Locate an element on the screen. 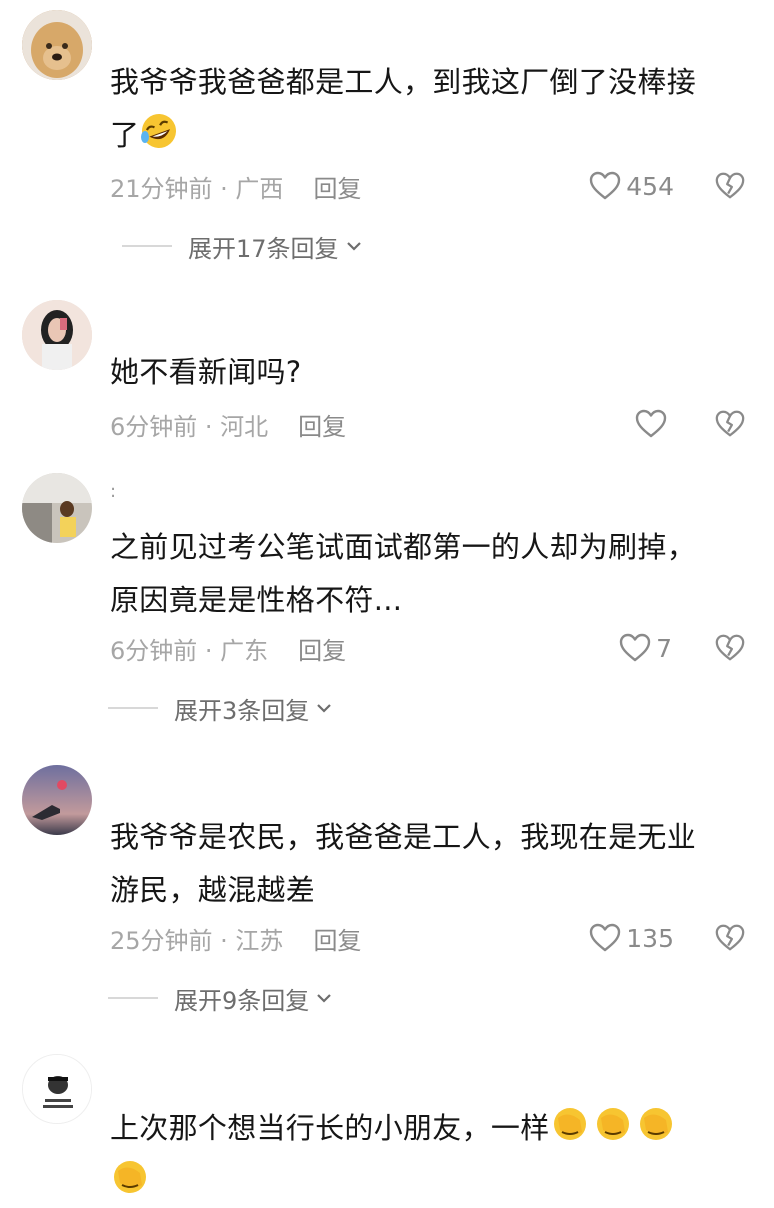 The height and width of the screenshot is (1208, 774). comment-time-location: 6分钟前 · 广东 is located at coordinates (189, 650).